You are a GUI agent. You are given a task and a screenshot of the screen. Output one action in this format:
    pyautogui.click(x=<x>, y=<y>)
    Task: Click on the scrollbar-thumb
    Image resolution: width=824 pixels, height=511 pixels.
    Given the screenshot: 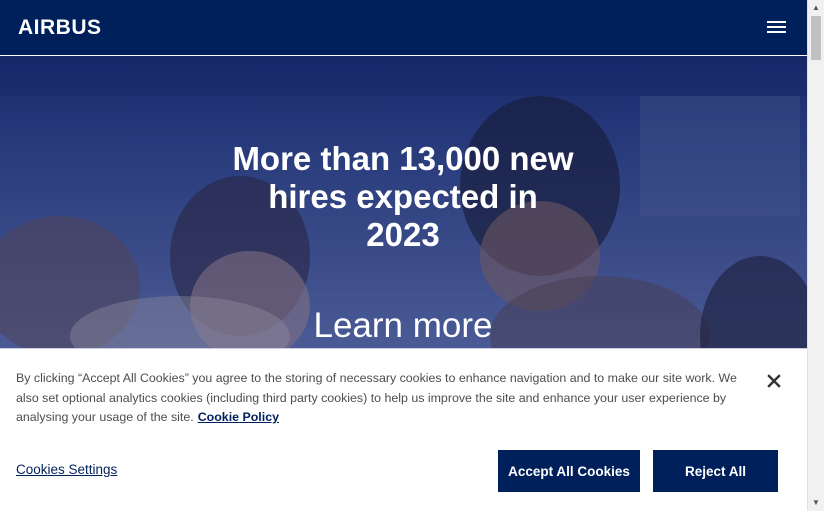 What is the action you would take?
    pyautogui.click(x=816, y=38)
    